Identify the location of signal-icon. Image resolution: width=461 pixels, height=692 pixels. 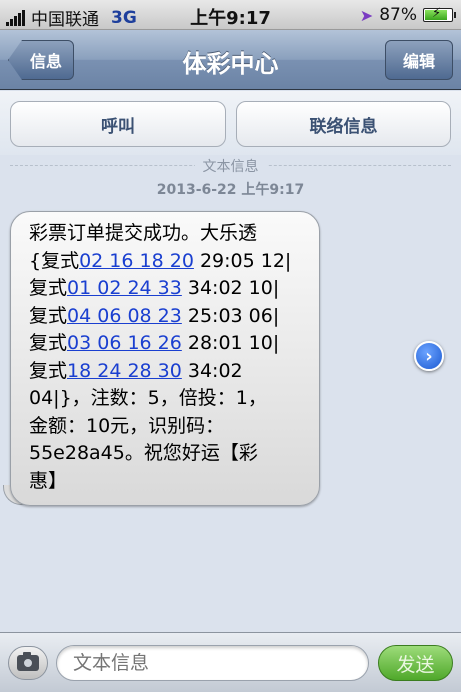
(15, 17).